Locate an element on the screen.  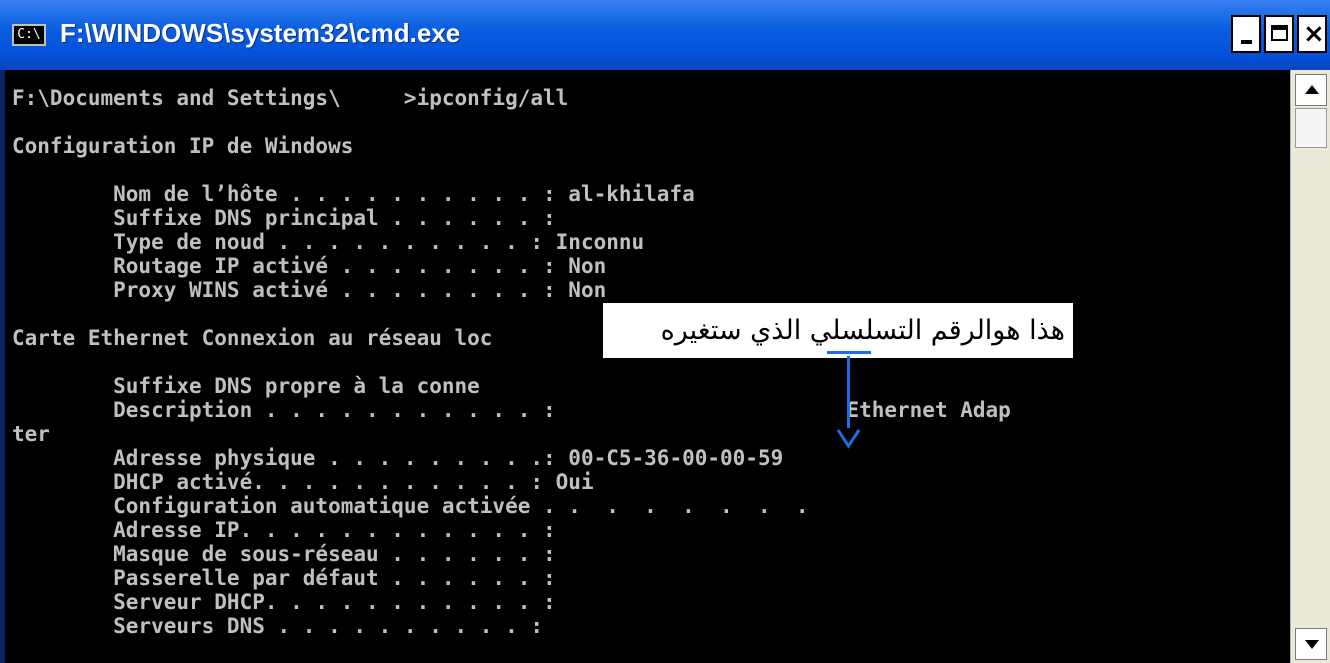
console-line: DHCP activé. . . . . . . . . . . : Oui is located at coordinates (303, 482).